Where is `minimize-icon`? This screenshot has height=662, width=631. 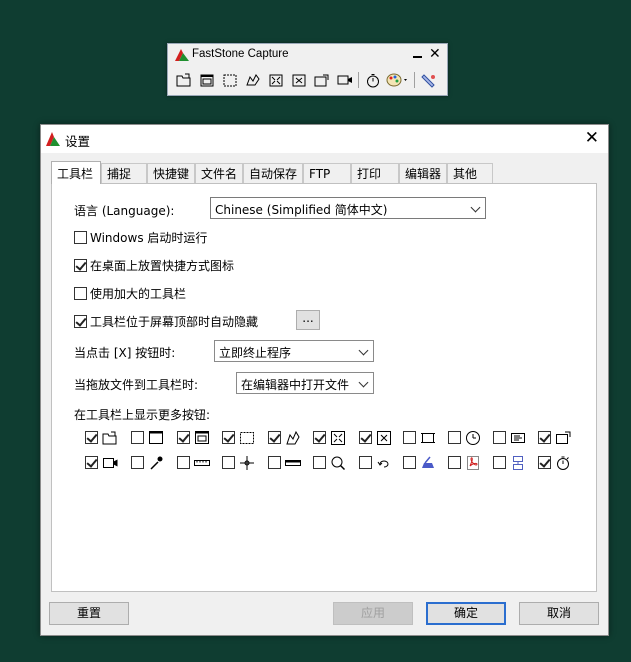
minimize-icon is located at coordinates (417, 57).